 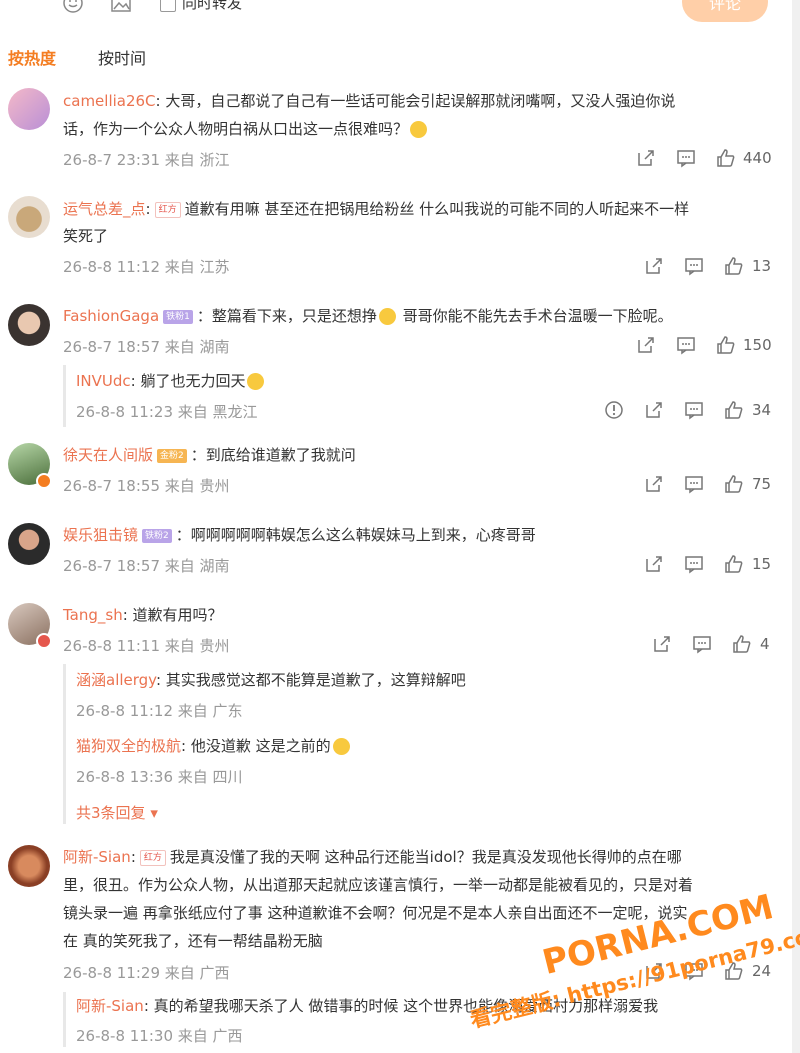 I want to click on image-icon, so click(x=121, y=7).